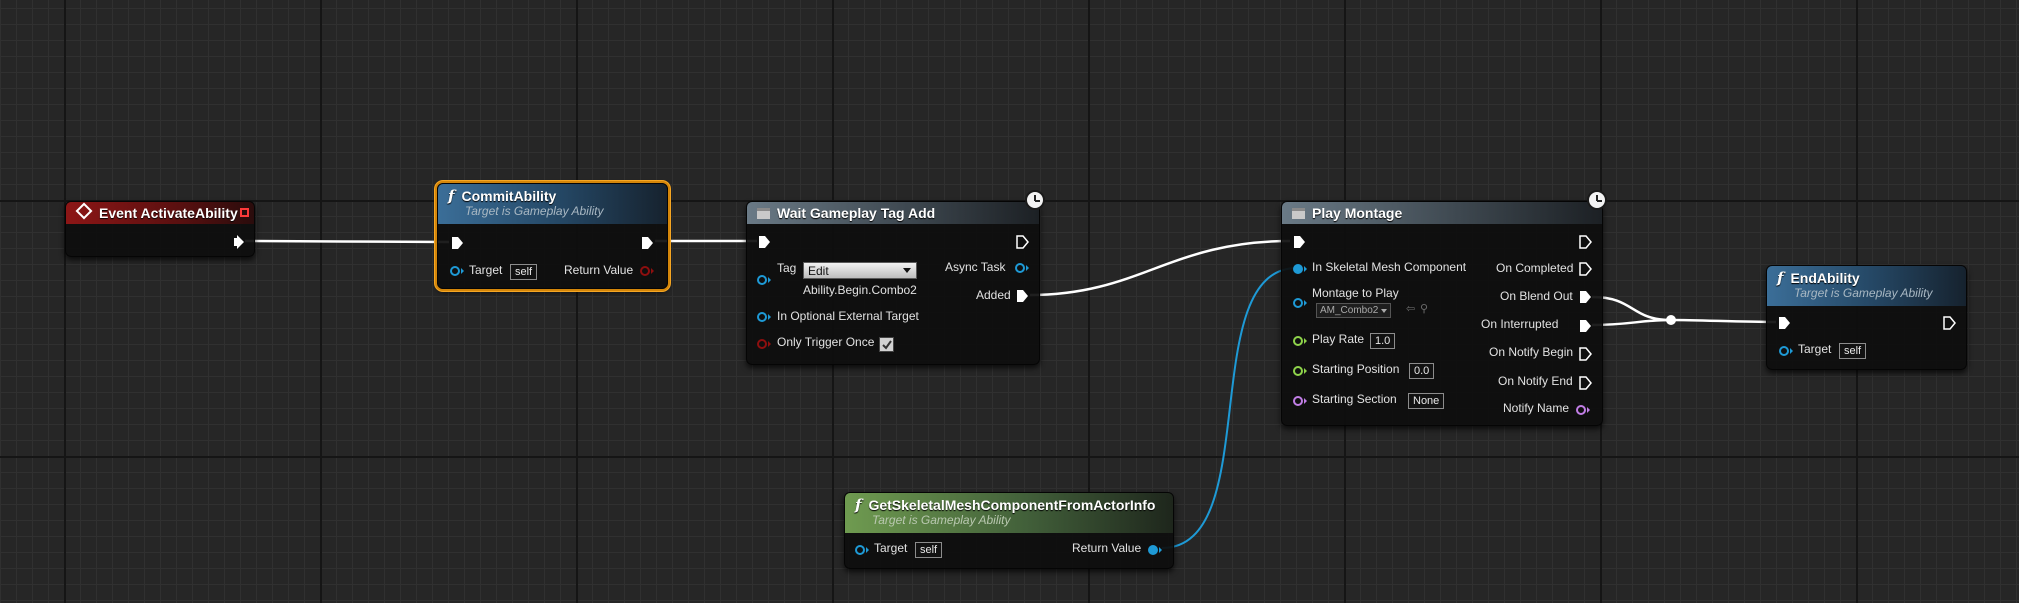 This screenshot has height=603, width=2019. Describe the element at coordinates (1424, 308) in the screenshot. I see `browse-search-icon: ⚲` at that location.